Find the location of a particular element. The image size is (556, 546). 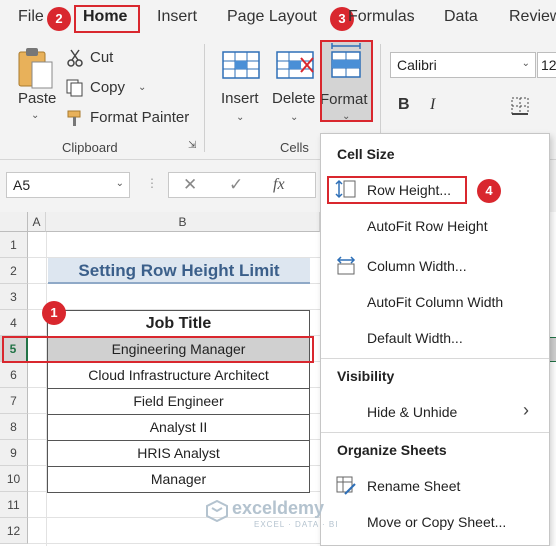

italic-button: I is located at coordinates (432, 105).